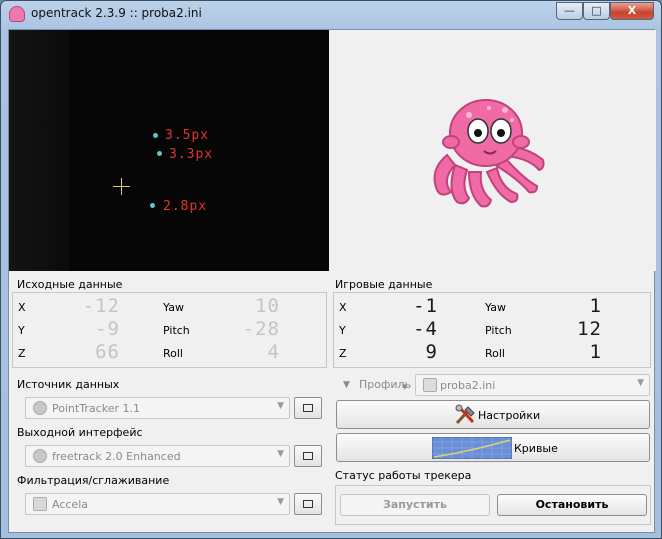 The image size is (662, 539). What do you see at coordinates (342, 330) in the screenshot?
I see `game-y-label: Y` at bounding box center [342, 330].